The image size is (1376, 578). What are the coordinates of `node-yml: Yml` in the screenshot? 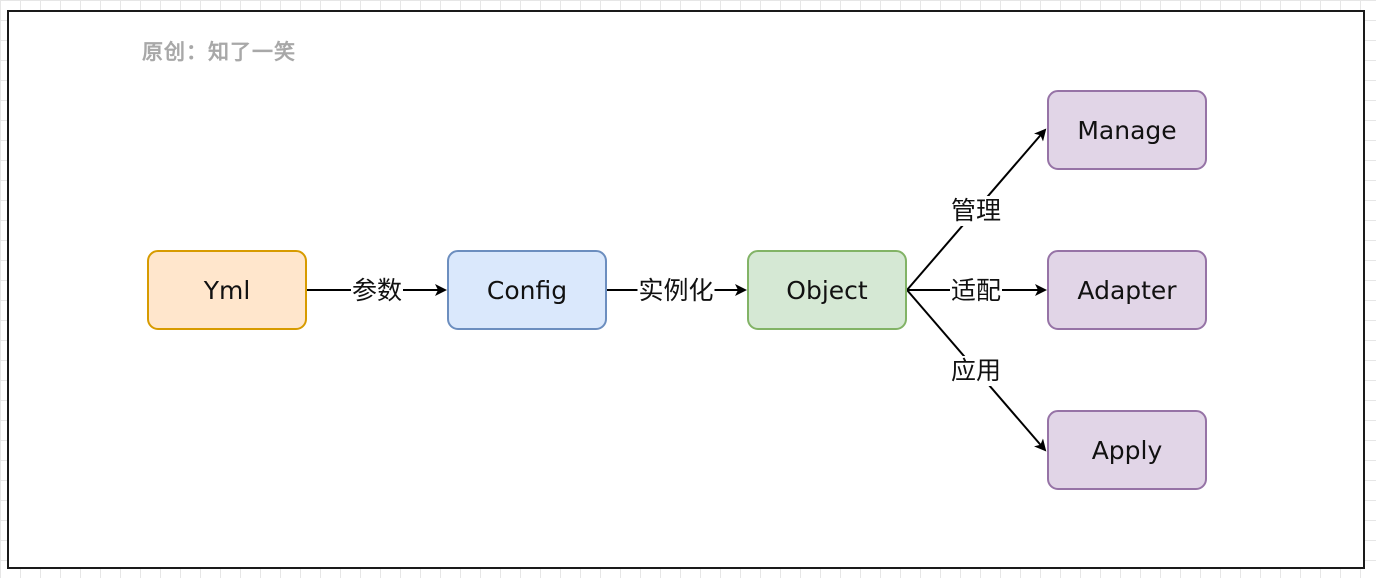 It's located at (227, 290).